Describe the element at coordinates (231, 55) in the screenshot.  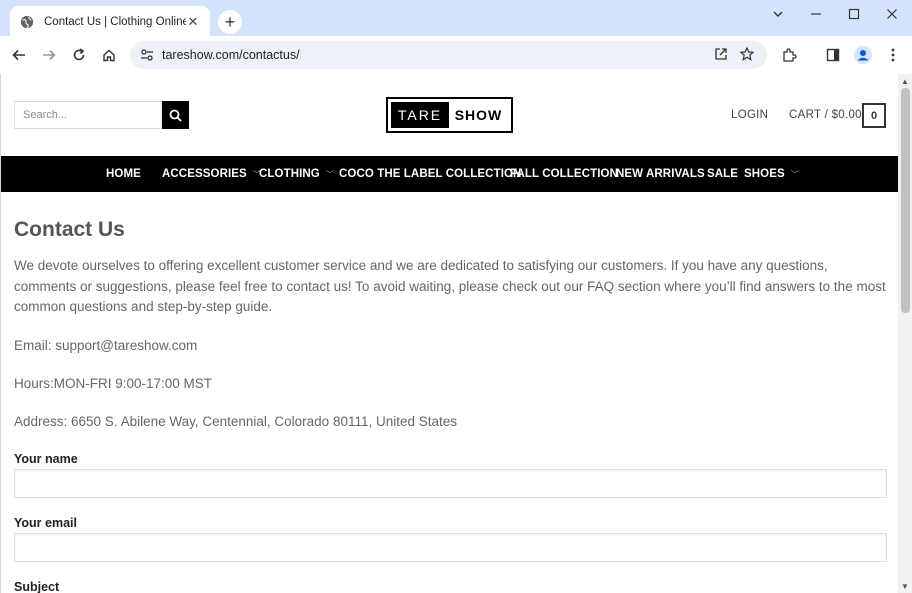
I see `url-text: tareshow.com/contactus/` at that location.